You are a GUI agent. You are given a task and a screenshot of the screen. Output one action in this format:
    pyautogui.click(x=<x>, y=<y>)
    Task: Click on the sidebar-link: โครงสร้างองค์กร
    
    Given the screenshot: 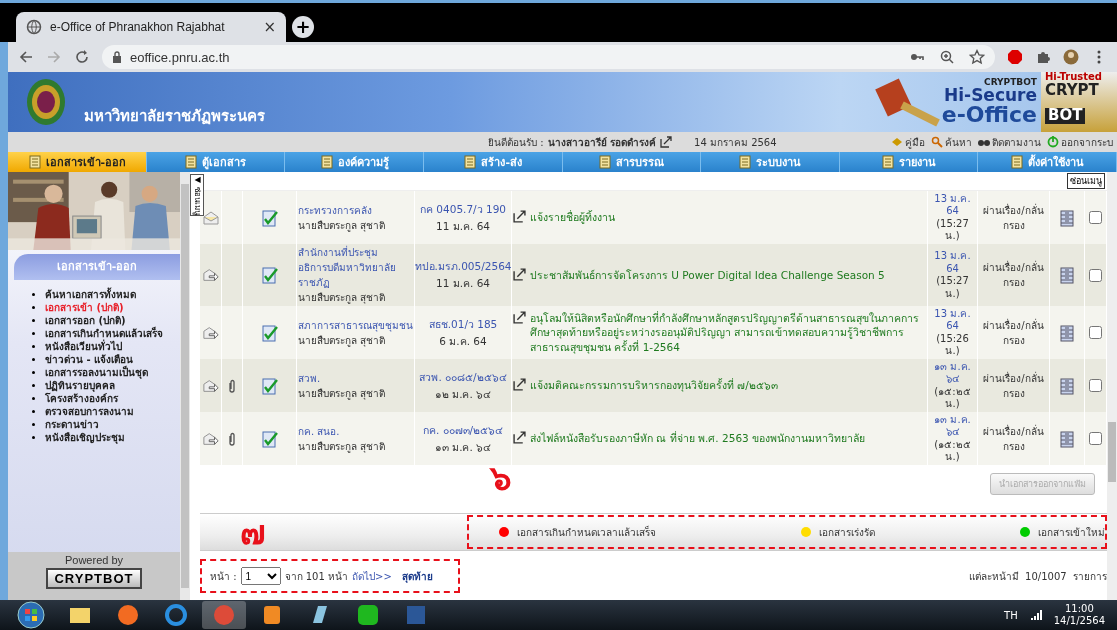 What is the action you would take?
    pyautogui.click(x=81, y=398)
    